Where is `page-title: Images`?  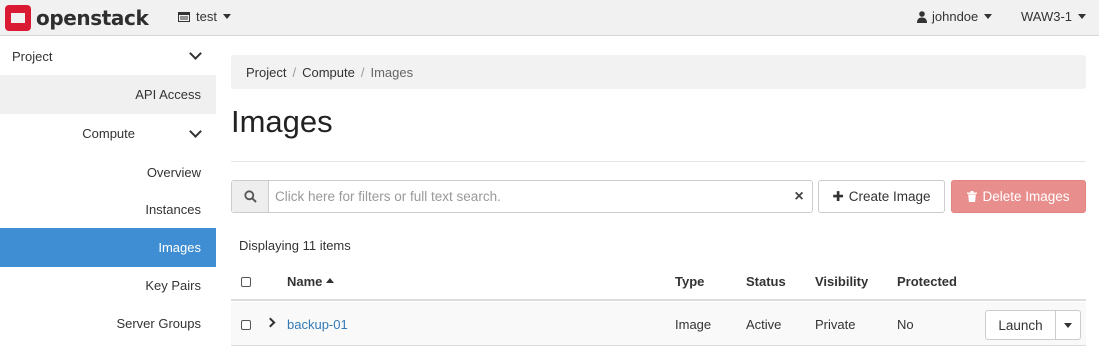
page-title: Images is located at coordinates (282, 121).